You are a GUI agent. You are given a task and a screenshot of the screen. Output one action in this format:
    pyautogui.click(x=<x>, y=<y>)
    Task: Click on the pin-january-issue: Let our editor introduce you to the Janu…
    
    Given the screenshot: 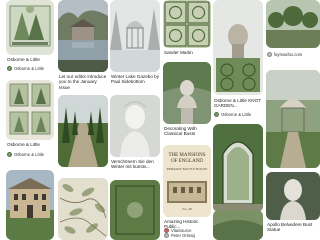 What is the action you would take?
    pyautogui.click(x=83, y=46)
    